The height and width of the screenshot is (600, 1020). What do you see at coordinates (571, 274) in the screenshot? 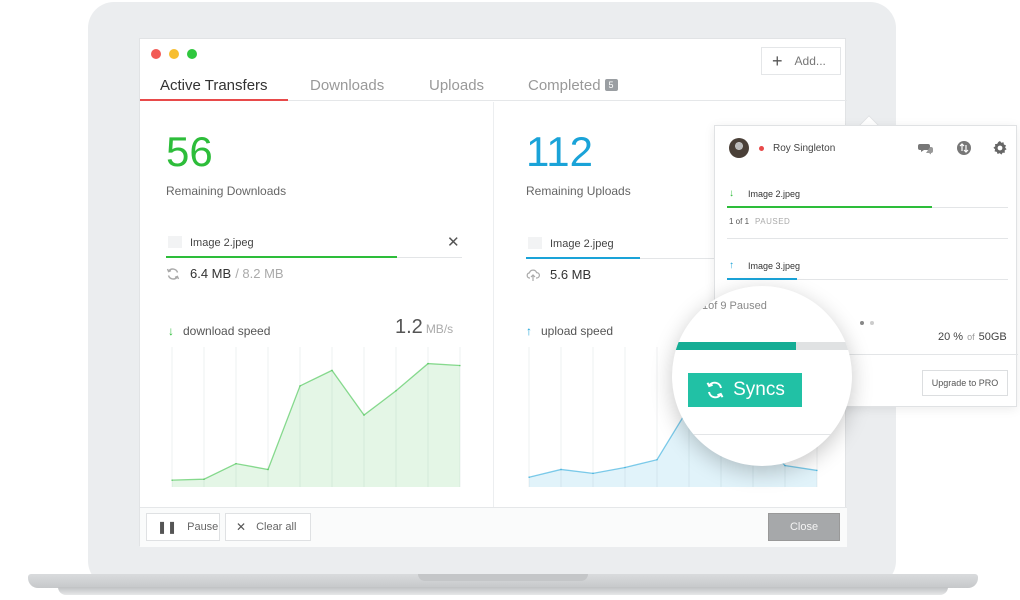
I see `upload-done-size: 5.6 MB` at bounding box center [571, 274].